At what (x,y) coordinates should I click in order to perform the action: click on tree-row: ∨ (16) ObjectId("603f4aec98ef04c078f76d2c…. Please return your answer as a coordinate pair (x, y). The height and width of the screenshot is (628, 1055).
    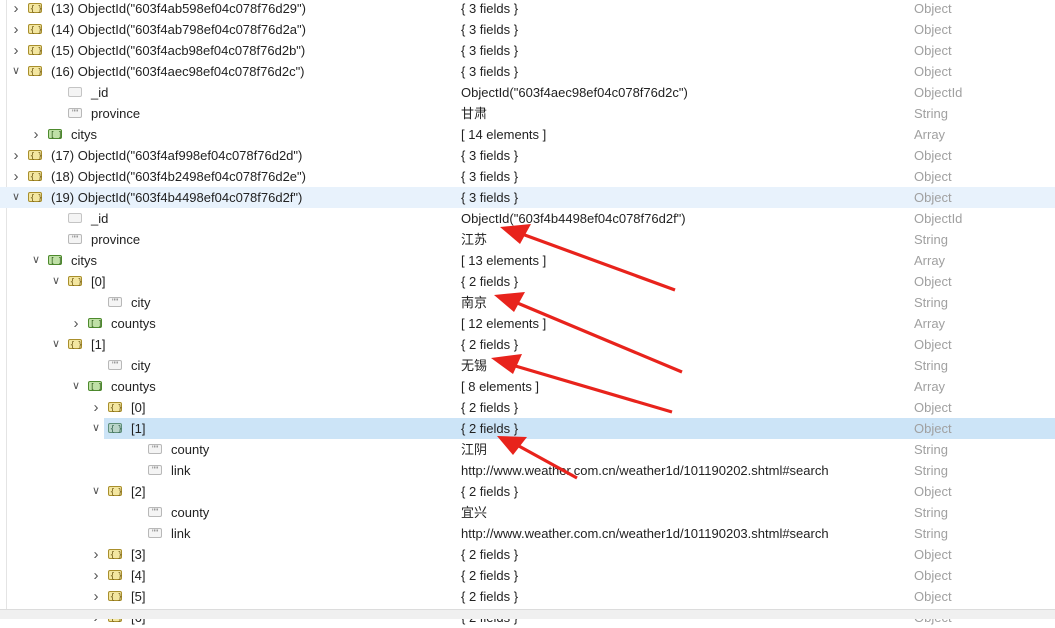
    Looking at the image, I should click on (527, 71).